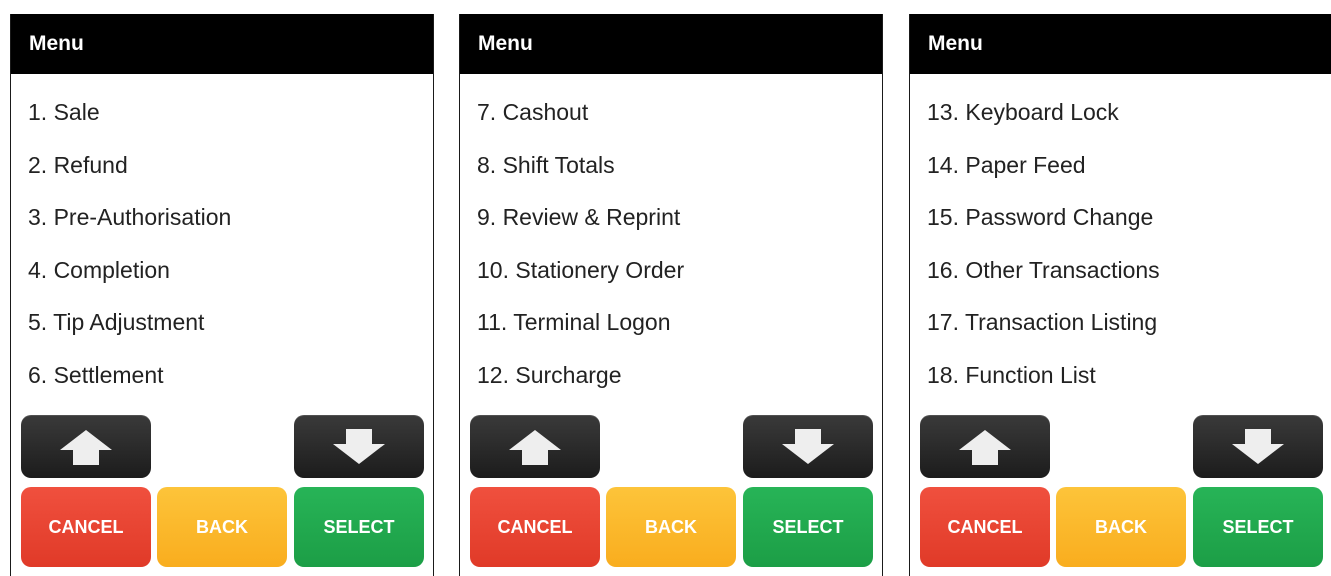 The image size is (1331, 576). I want to click on menu-item-terminal-logon: 11. Terminal Logon, so click(671, 322).